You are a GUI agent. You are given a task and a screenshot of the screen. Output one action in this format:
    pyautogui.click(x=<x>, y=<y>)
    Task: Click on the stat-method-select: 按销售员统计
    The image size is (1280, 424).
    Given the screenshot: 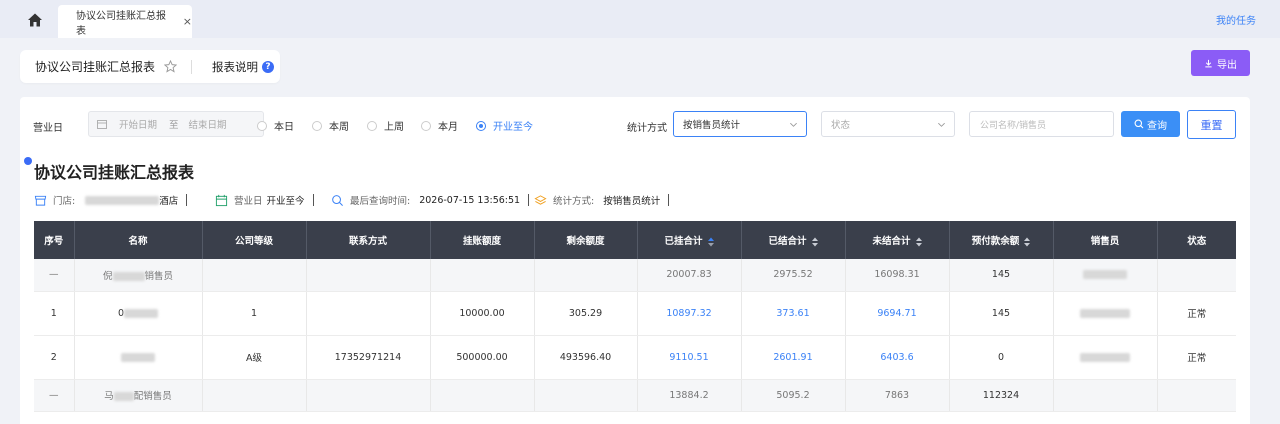 What is the action you would take?
    pyautogui.click(x=740, y=124)
    